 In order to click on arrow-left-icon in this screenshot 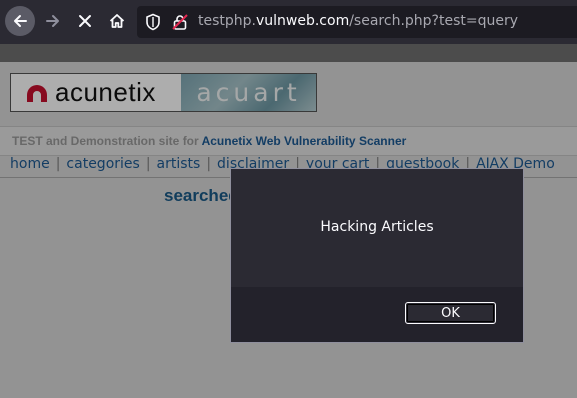, I will do `click(20, 21)`.